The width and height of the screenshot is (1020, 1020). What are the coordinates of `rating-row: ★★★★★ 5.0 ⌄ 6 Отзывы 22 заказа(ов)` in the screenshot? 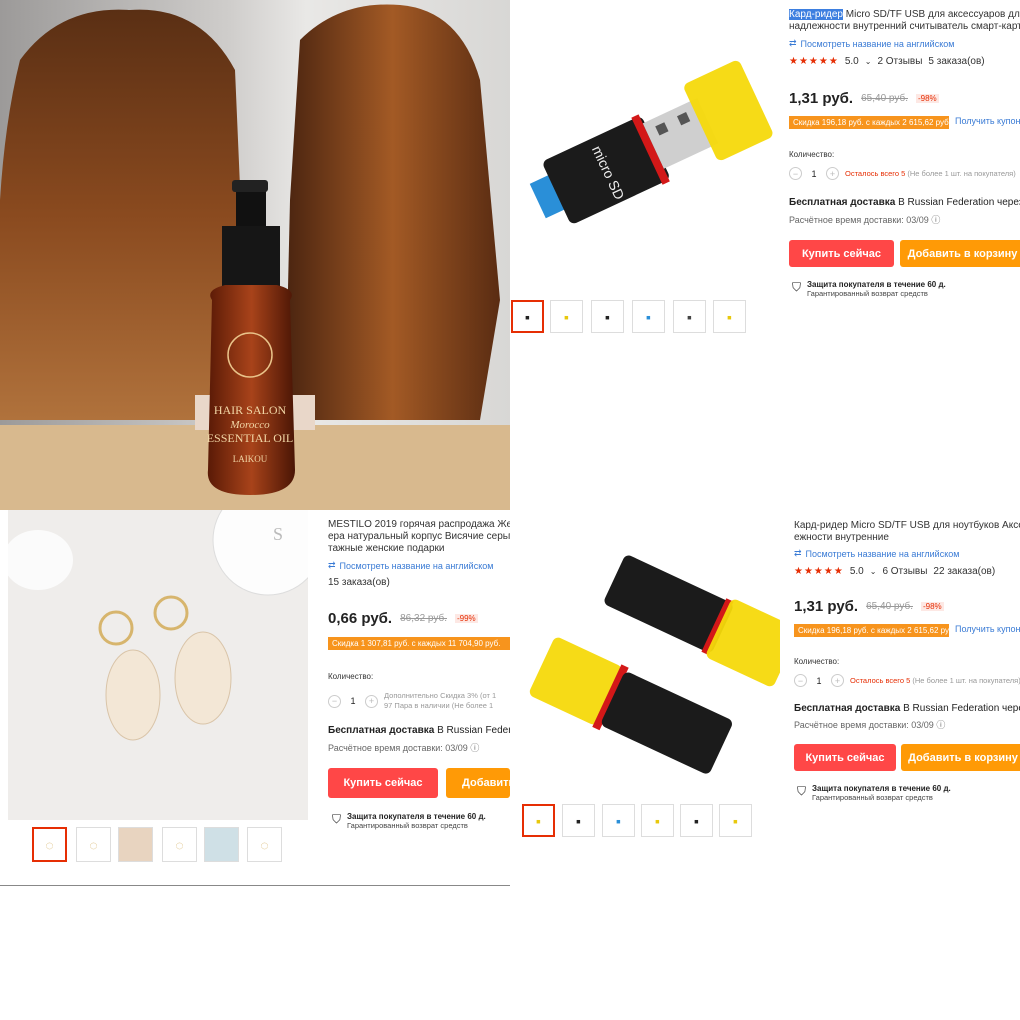 It's located at (895, 571).